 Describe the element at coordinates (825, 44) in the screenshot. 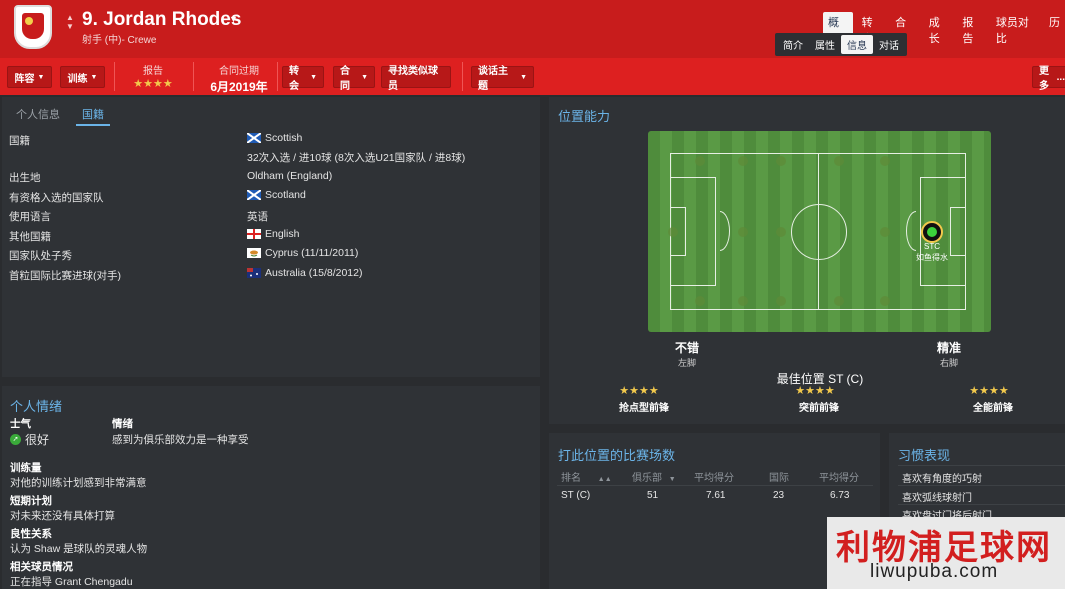

I see `subnav-attributes: 属性` at that location.